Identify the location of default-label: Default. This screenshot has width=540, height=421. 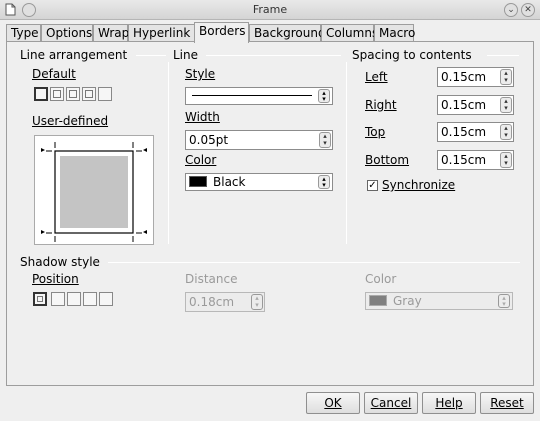
(54, 74).